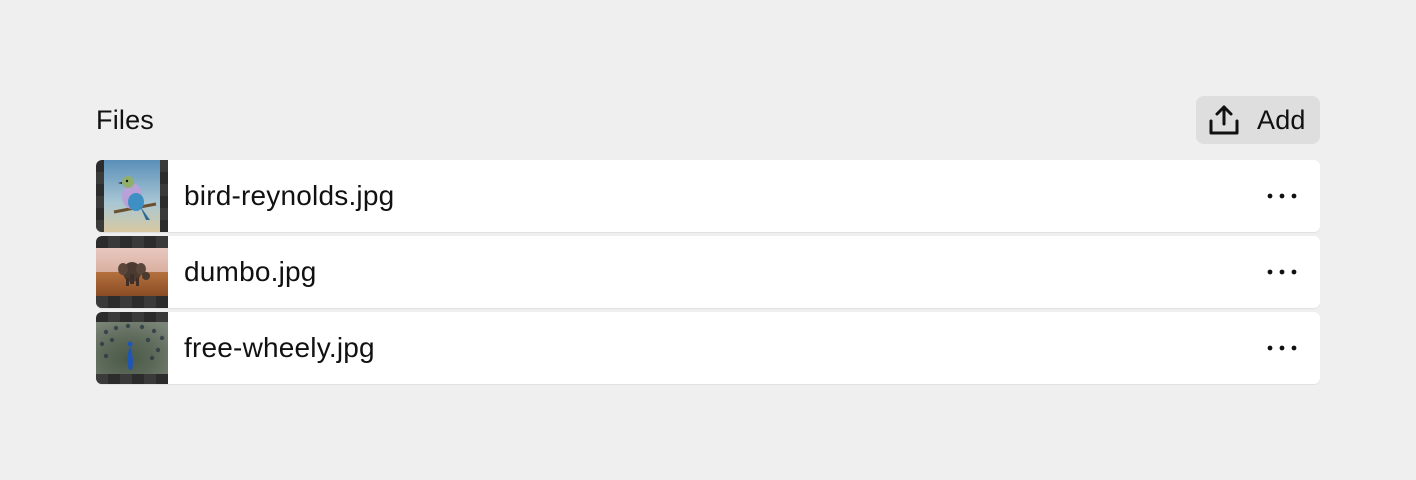 This screenshot has width=1416, height=480. I want to click on peacock-thumbnail, so click(132, 348).